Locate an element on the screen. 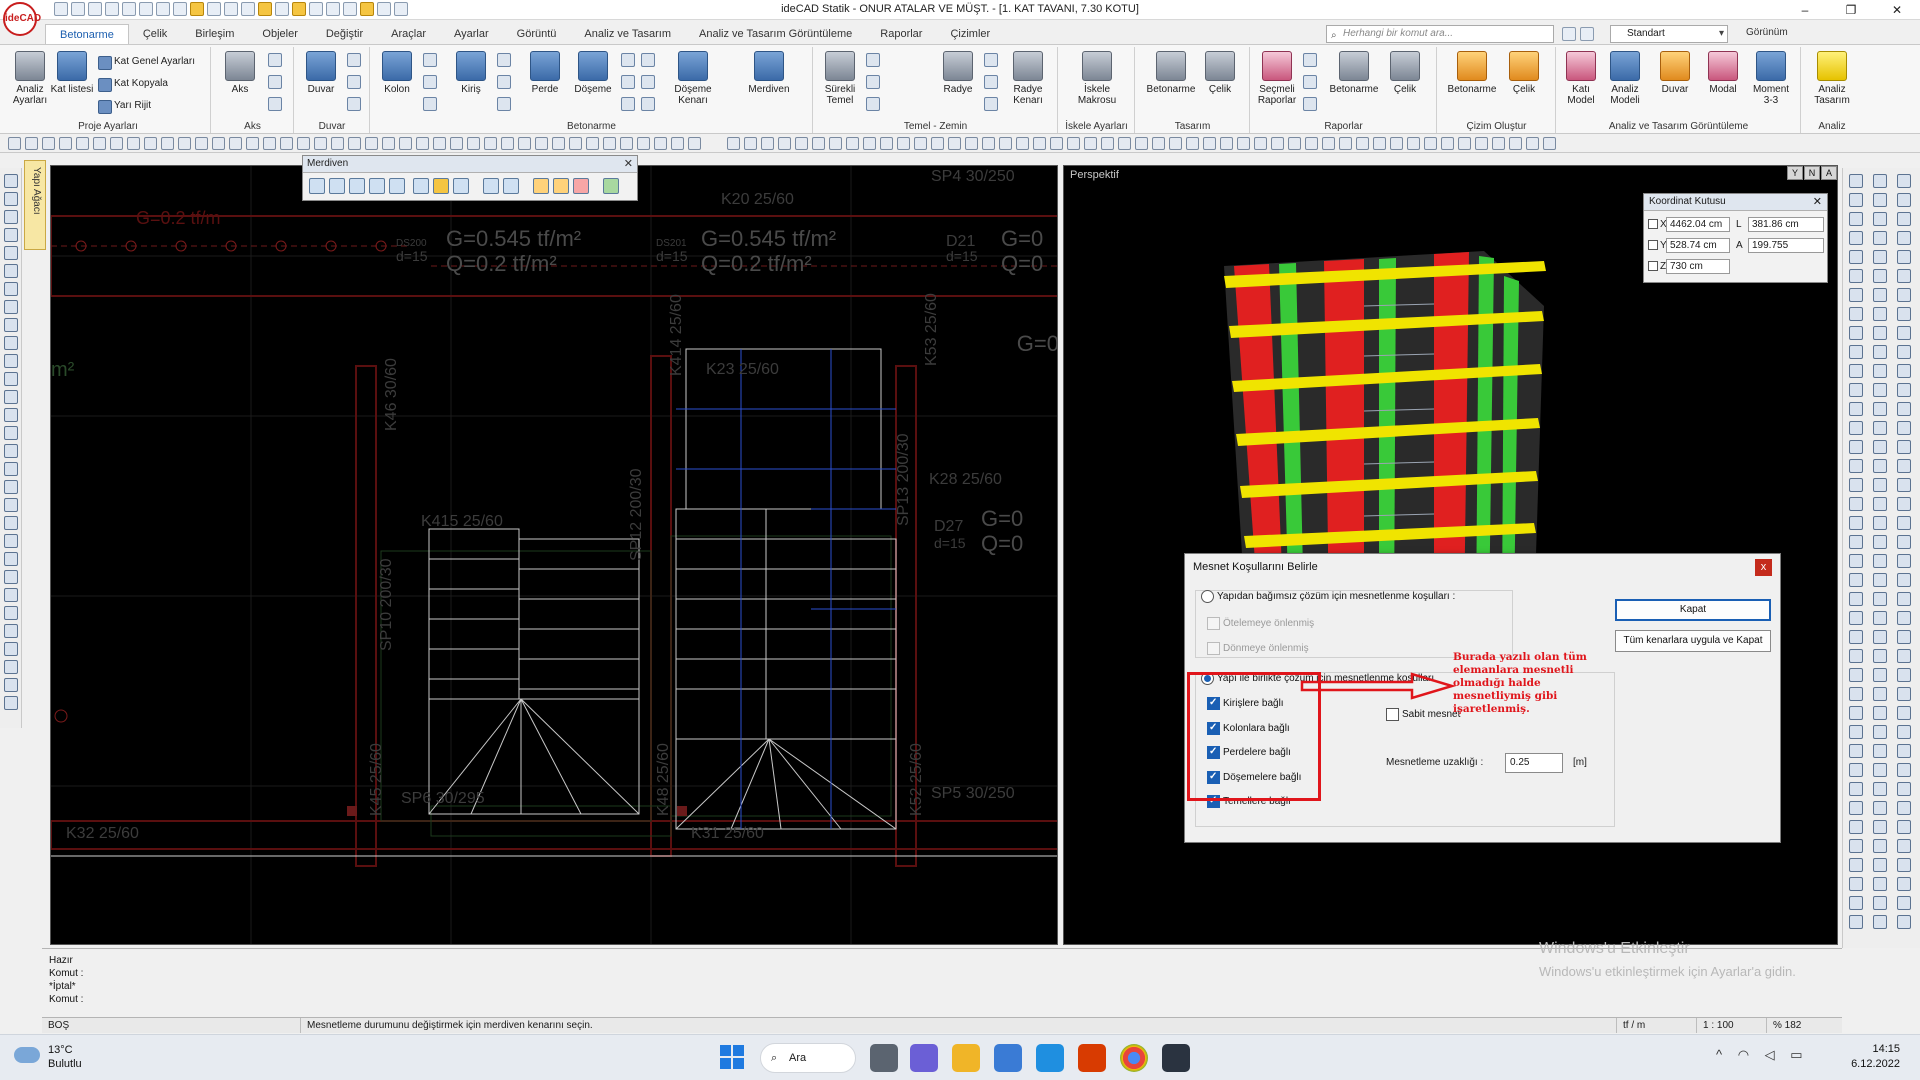 The image size is (1920, 1080). slab-tool6-icon is located at coordinates (648, 104).